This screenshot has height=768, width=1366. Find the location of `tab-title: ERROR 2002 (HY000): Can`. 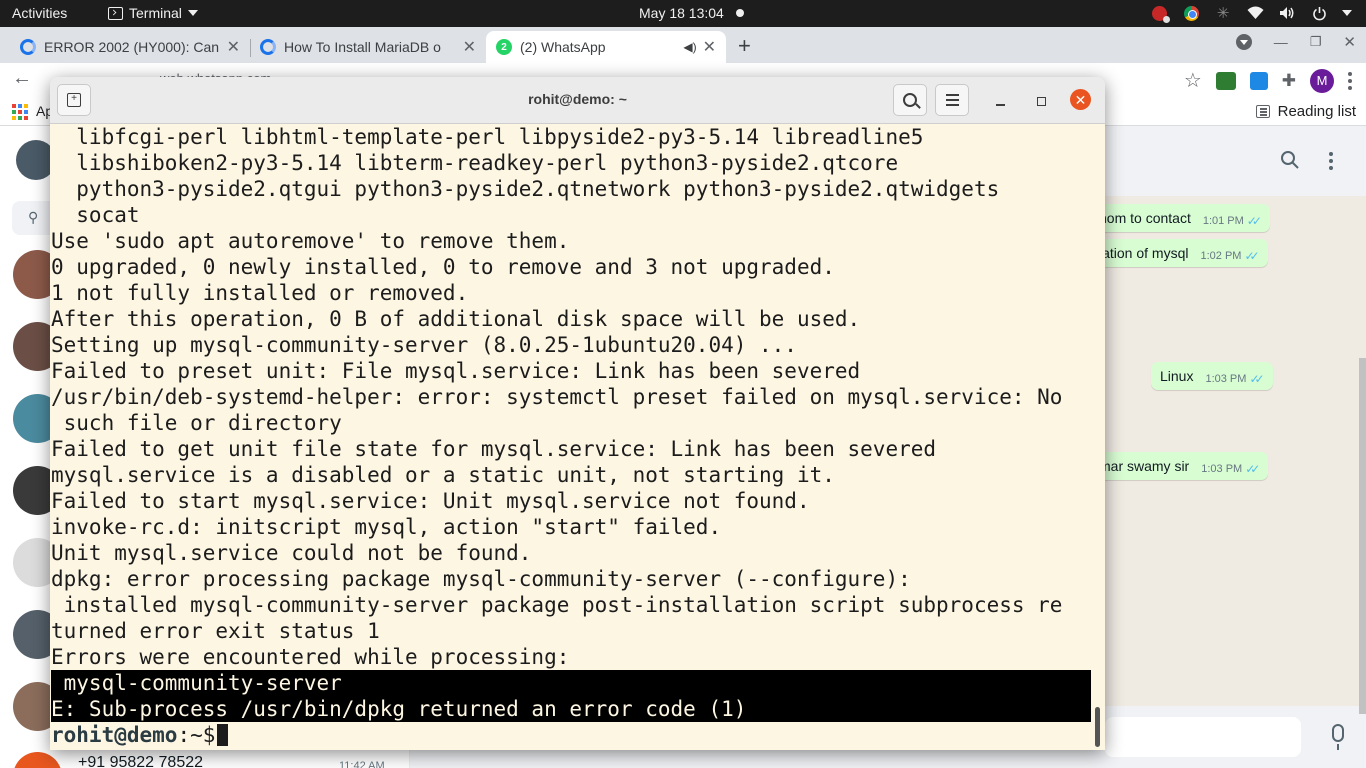

tab-title: ERROR 2002 (HY000): Can is located at coordinates (132, 47).